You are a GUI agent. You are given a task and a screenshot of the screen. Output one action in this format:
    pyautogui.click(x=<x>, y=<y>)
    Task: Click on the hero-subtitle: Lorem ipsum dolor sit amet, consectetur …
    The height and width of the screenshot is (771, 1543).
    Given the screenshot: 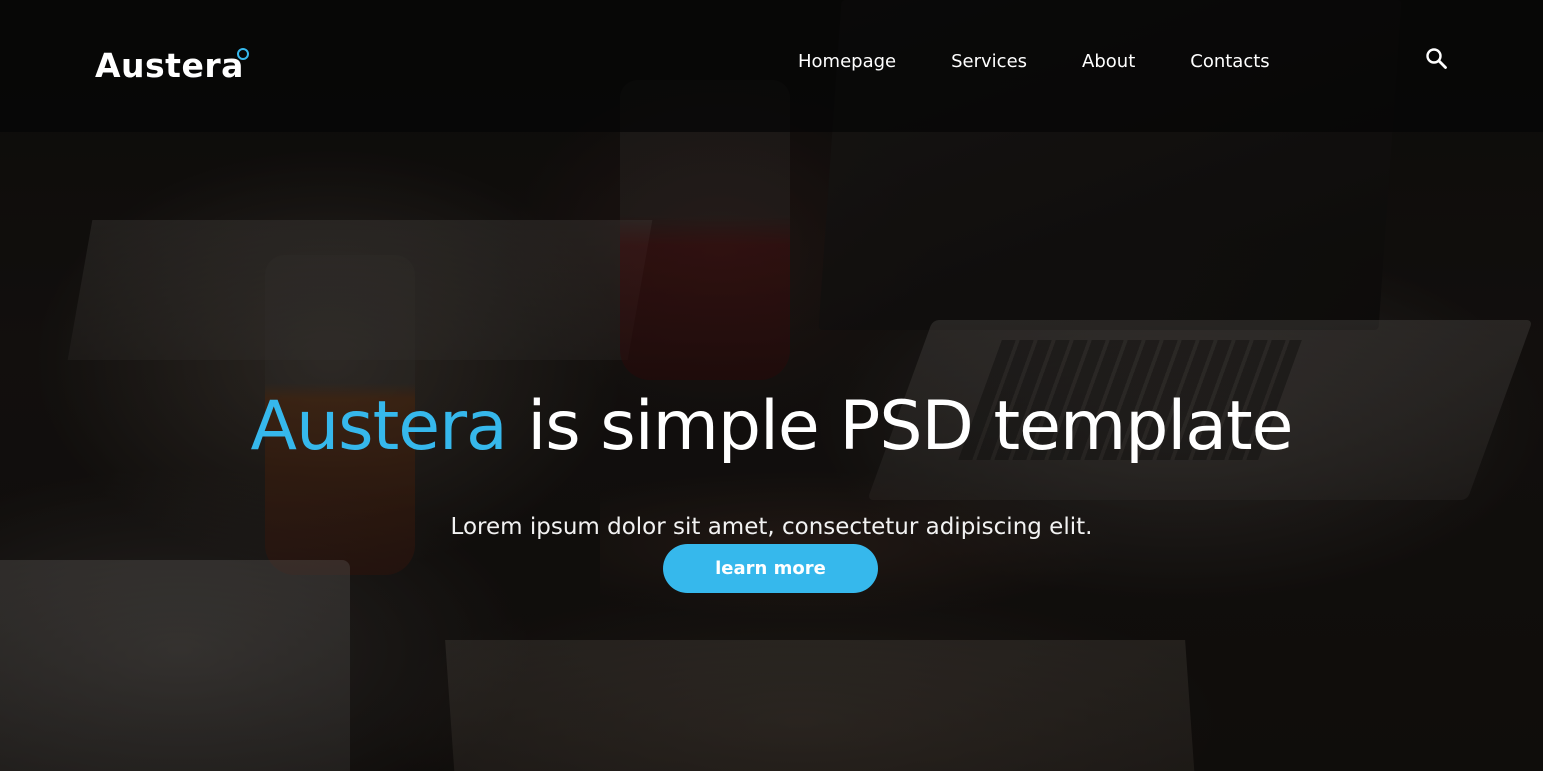 What is the action you would take?
    pyautogui.click(x=771, y=527)
    